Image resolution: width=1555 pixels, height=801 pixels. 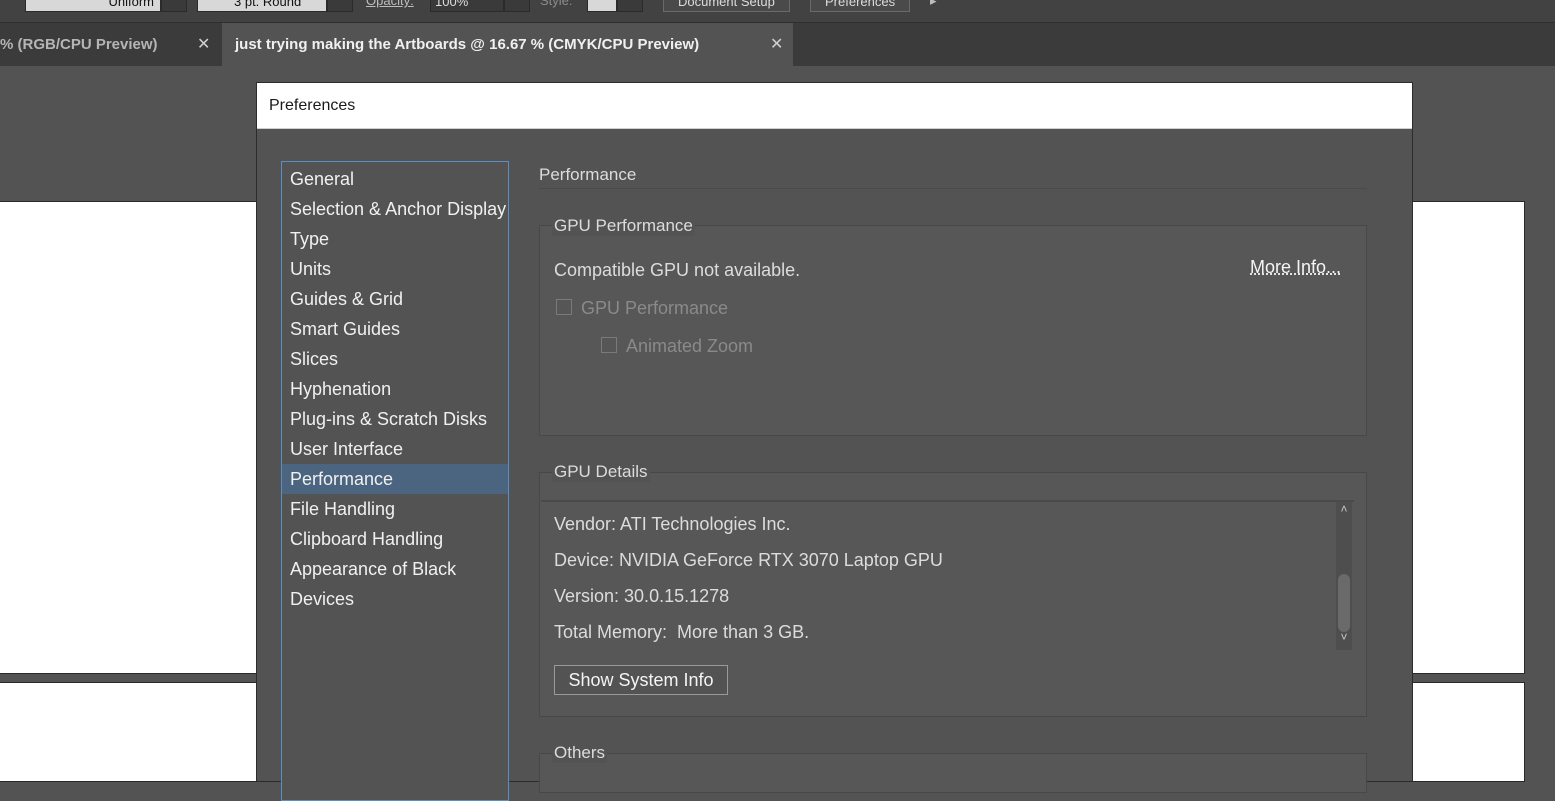 I want to click on preferences-button: Preferences, so click(x=860, y=6).